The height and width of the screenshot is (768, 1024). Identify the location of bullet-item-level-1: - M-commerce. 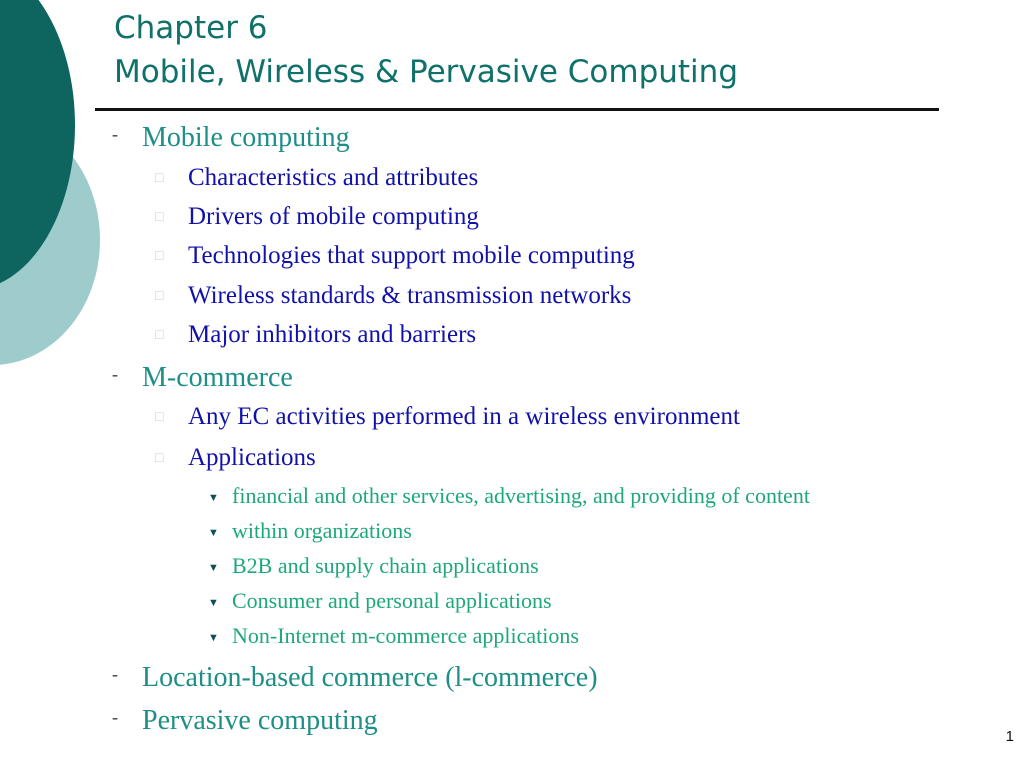
(202, 378).